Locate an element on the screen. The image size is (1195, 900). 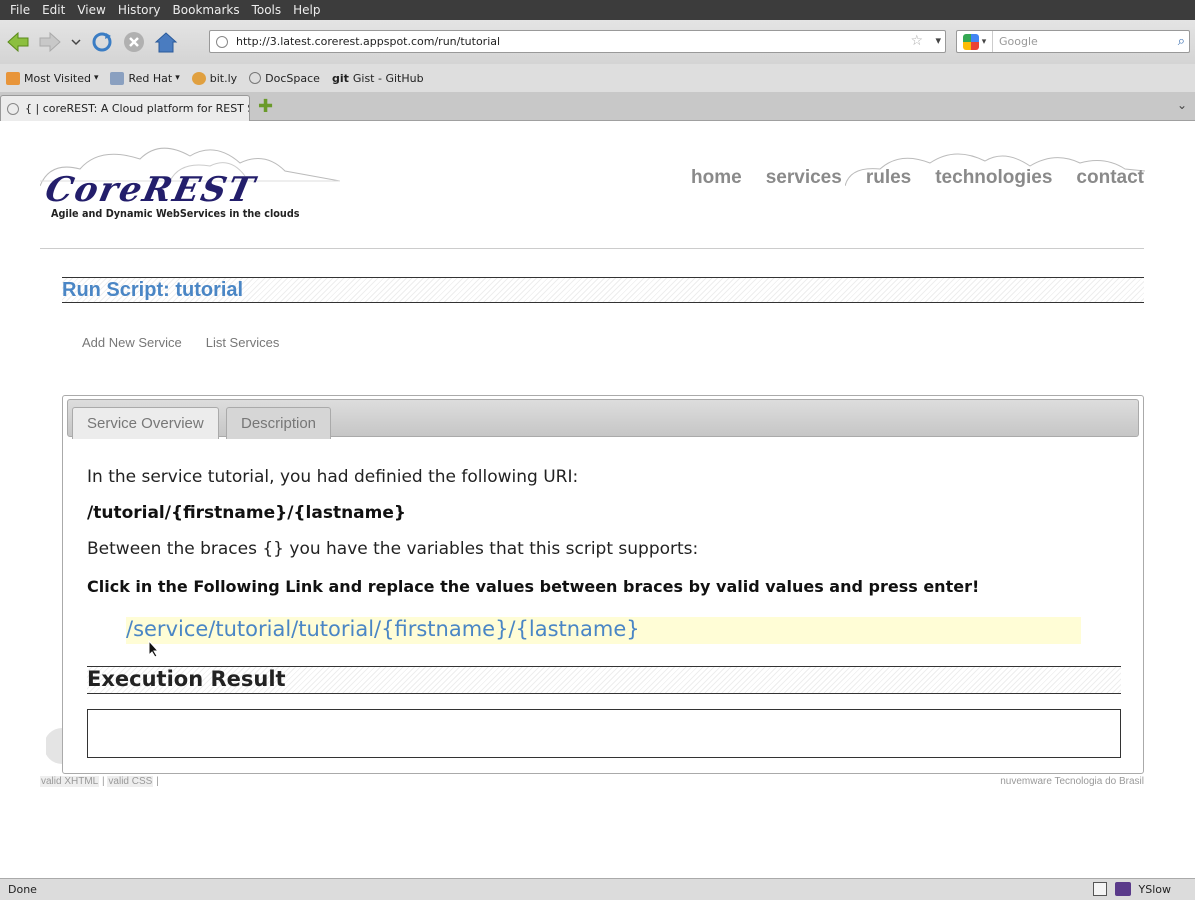
valid-css-link: valid CSS is located at coordinates (130, 781).